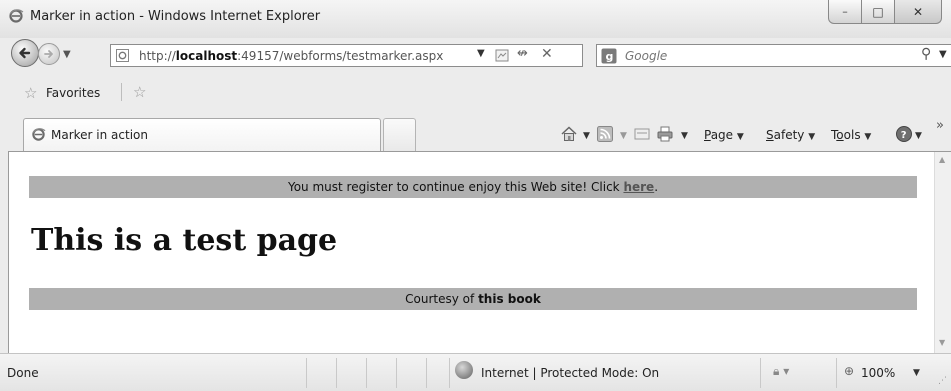 The height and width of the screenshot is (391, 951). What do you see at coordinates (122, 55) in the screenshot?
I see `page-icon` at bounding box center [122, 55].